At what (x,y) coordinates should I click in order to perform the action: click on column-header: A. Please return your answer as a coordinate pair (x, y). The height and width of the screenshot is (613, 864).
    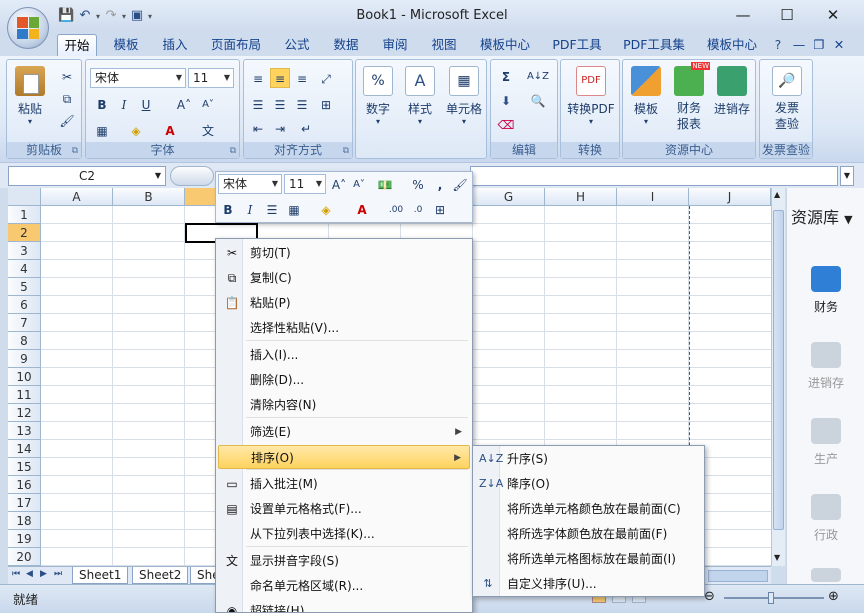
    Looking at the image, I should click on (77, 197).